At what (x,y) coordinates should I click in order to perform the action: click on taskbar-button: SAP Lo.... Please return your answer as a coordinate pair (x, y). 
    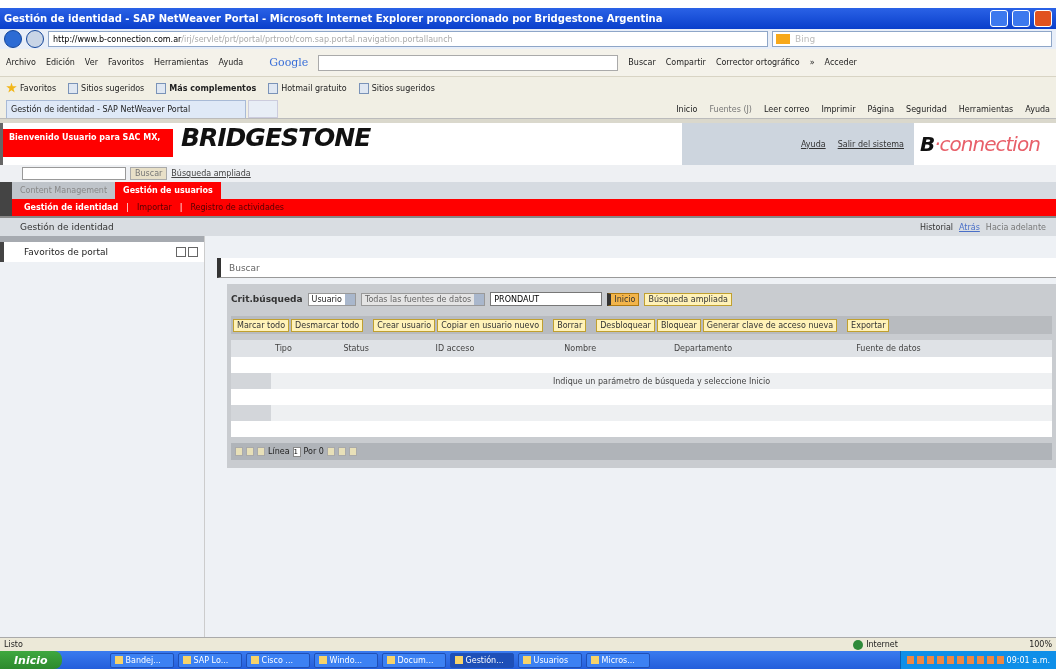
    Looking at the image, I should click on (209, 660).